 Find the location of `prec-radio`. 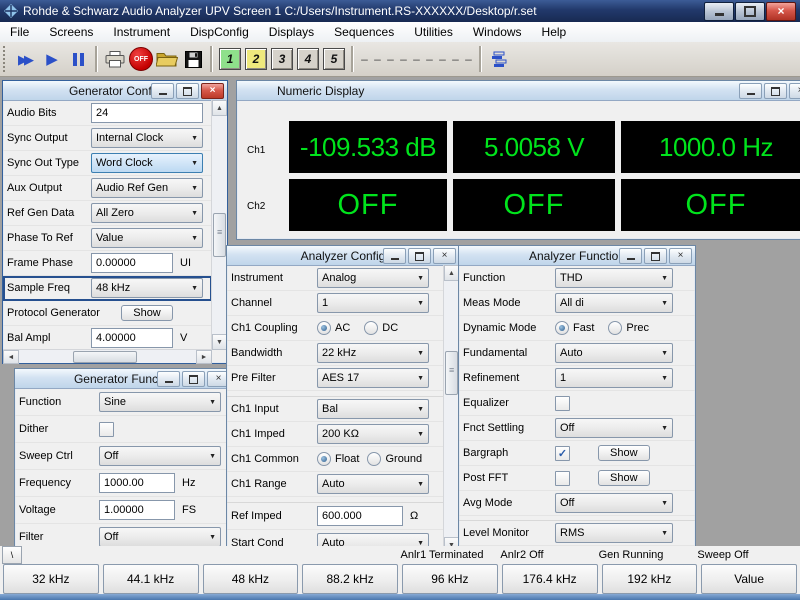

prec-radio is located at coordinates (615, 328).